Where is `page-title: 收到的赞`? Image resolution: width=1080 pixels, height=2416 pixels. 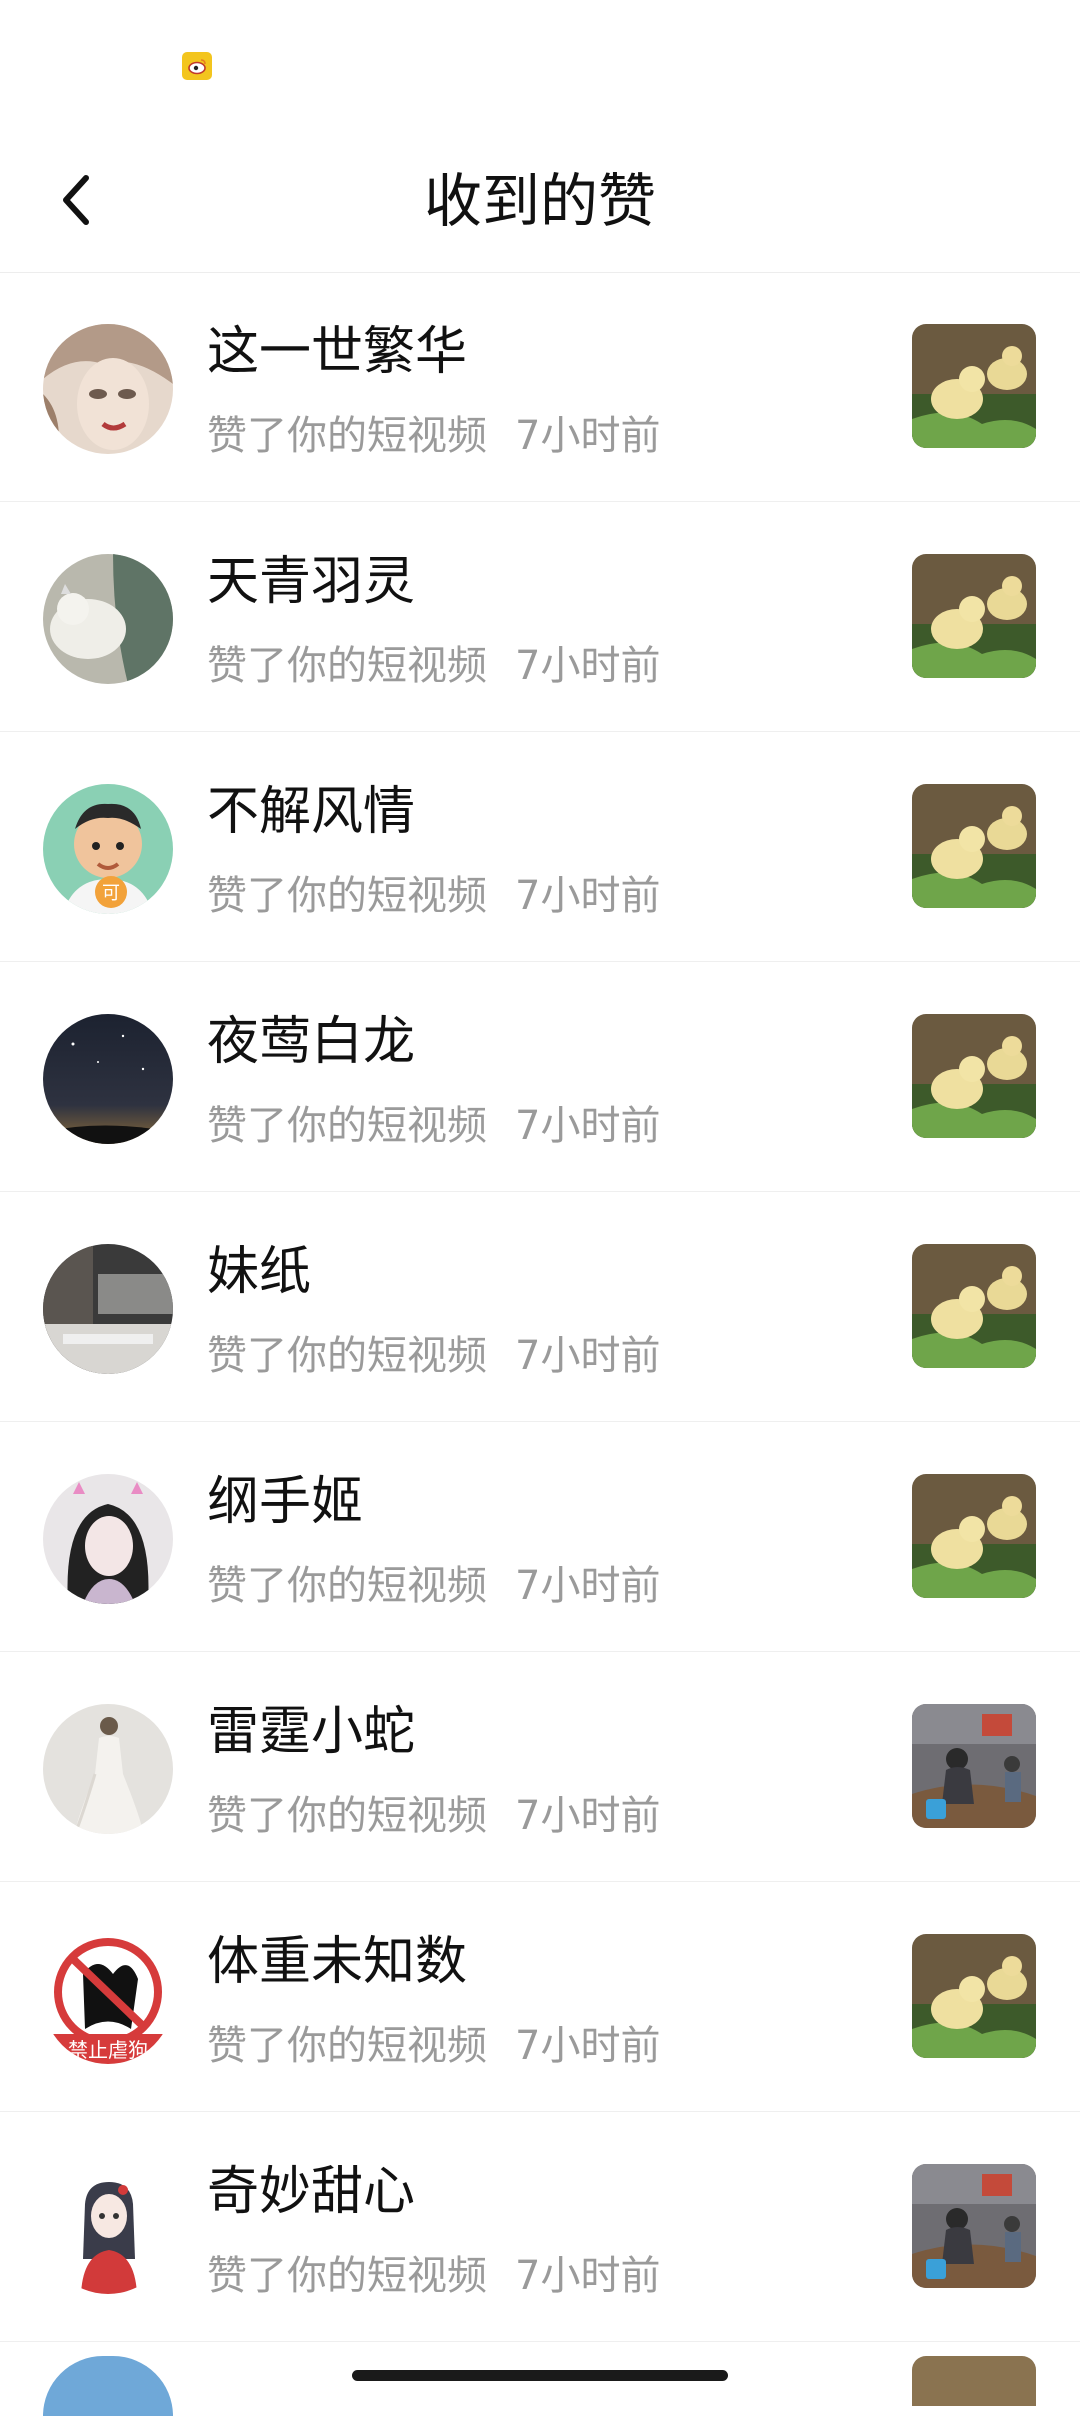 page-title: 收到的赞 is located at coordinates (539, 201).